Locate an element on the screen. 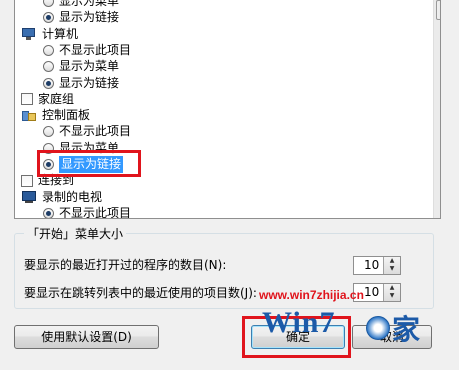 This screenshot has height=370, width=459. watermark-url: www.win7zhijia.cn is located at coordinates (311, 295).